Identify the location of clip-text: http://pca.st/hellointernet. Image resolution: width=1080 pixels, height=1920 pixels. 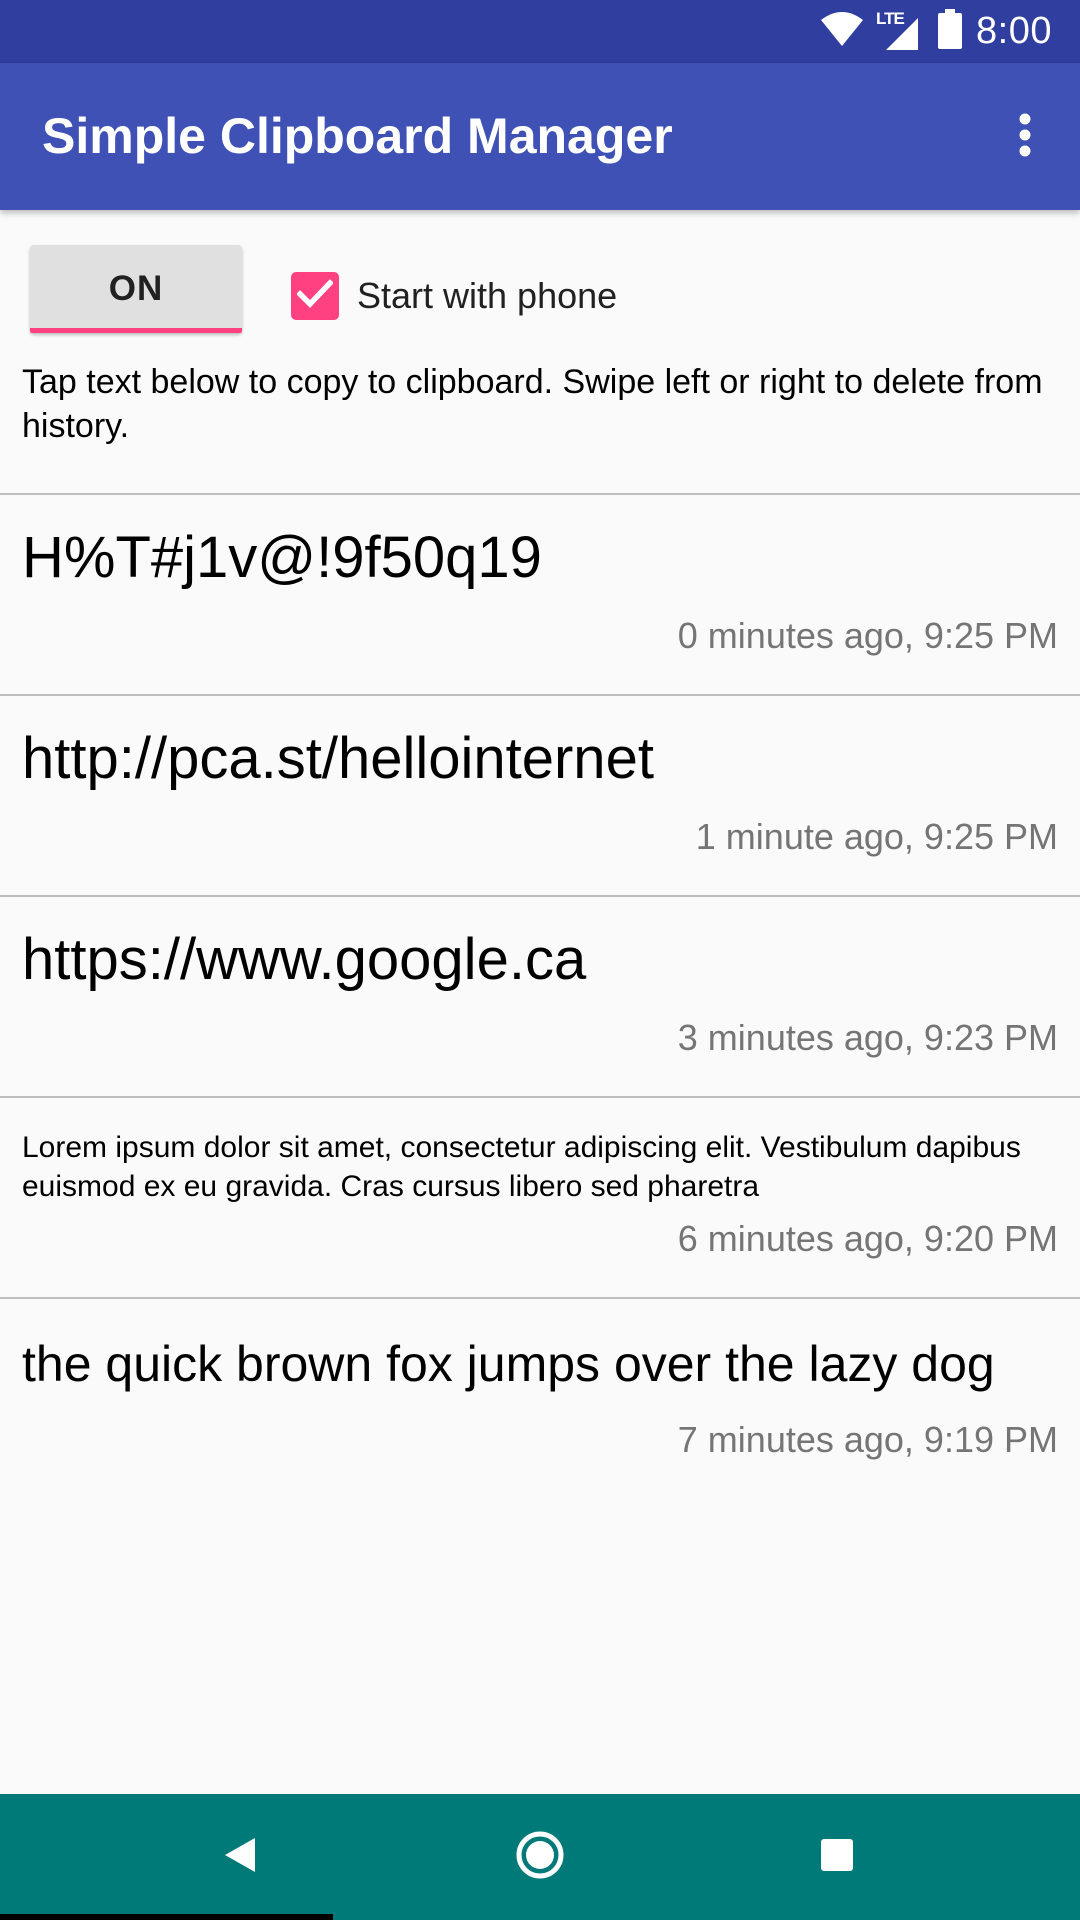
(338, 758).